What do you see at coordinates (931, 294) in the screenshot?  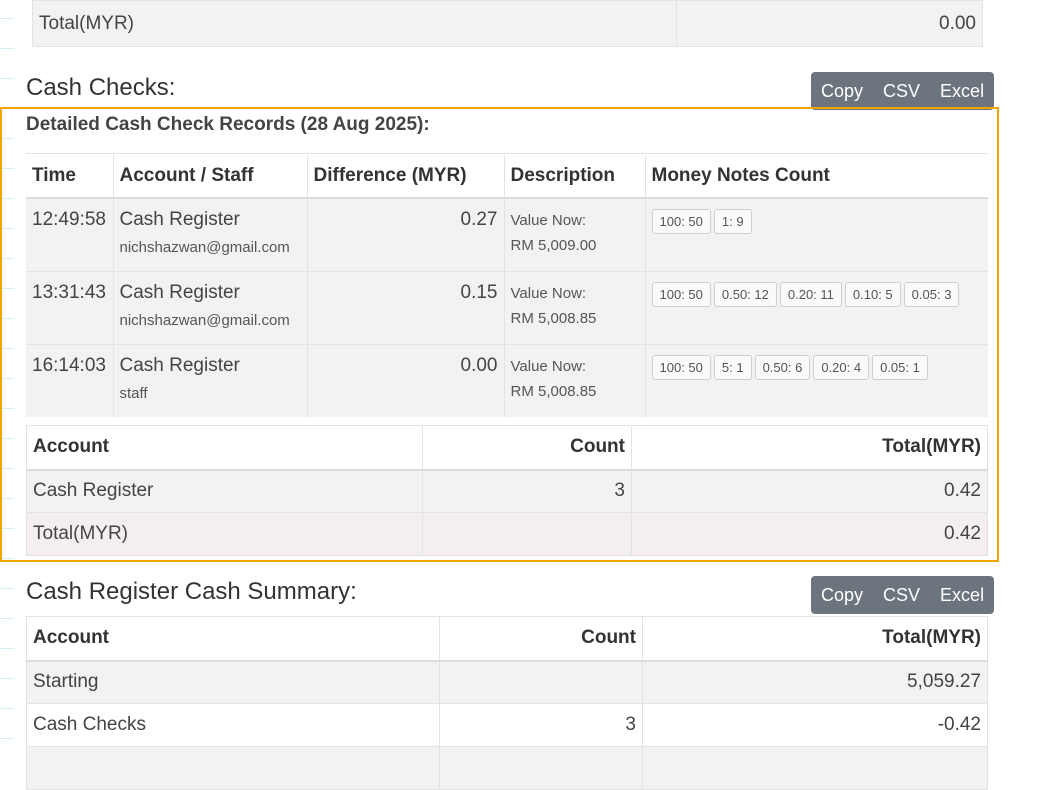 I see `note-badge: 0.05: 3` at bounding box center [931, 294].